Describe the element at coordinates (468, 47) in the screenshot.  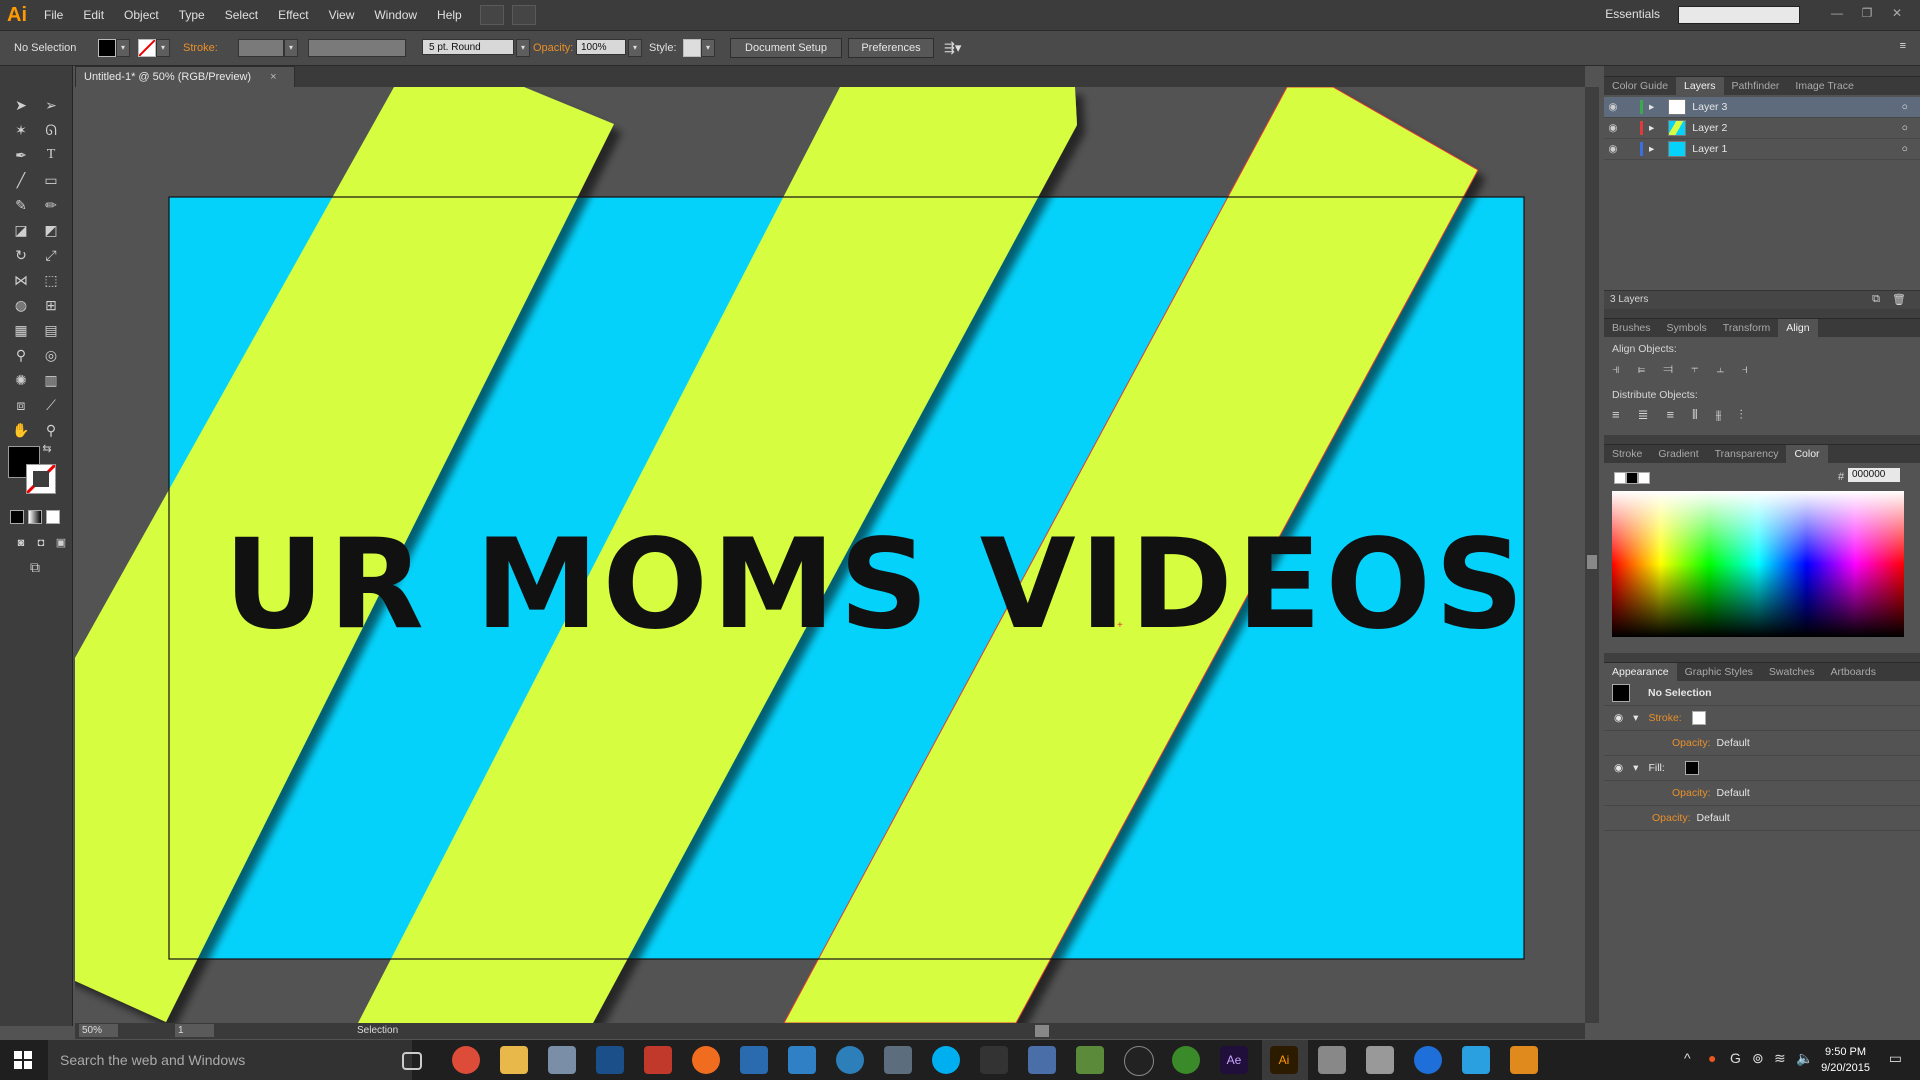
I see `brush-definition: 5 pt. Round` at that location.